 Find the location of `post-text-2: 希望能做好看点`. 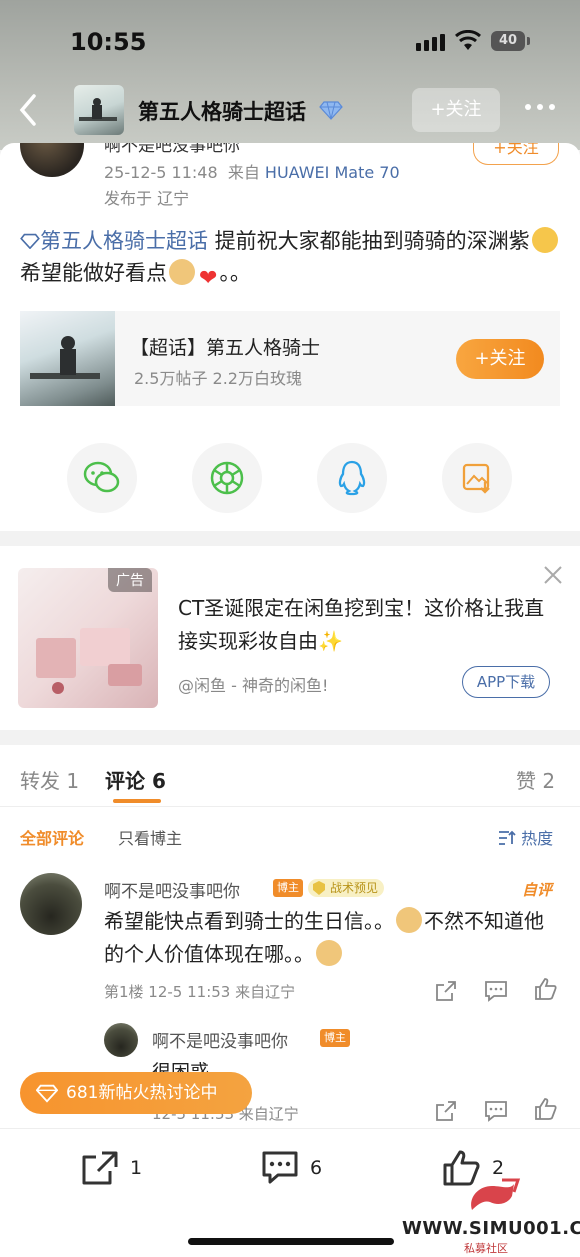

post-text-2: 希望能做好看点 is located at coordinates (93, 273).